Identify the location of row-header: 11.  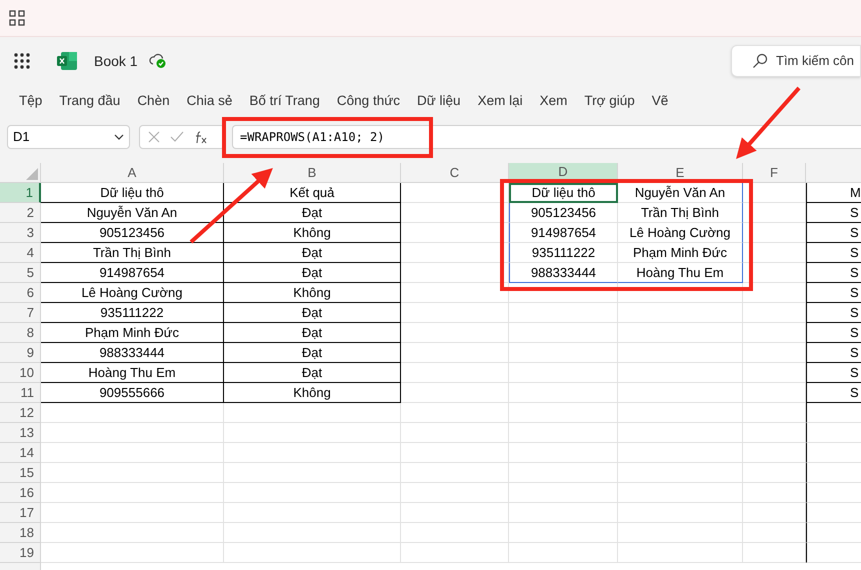
(20, 393).